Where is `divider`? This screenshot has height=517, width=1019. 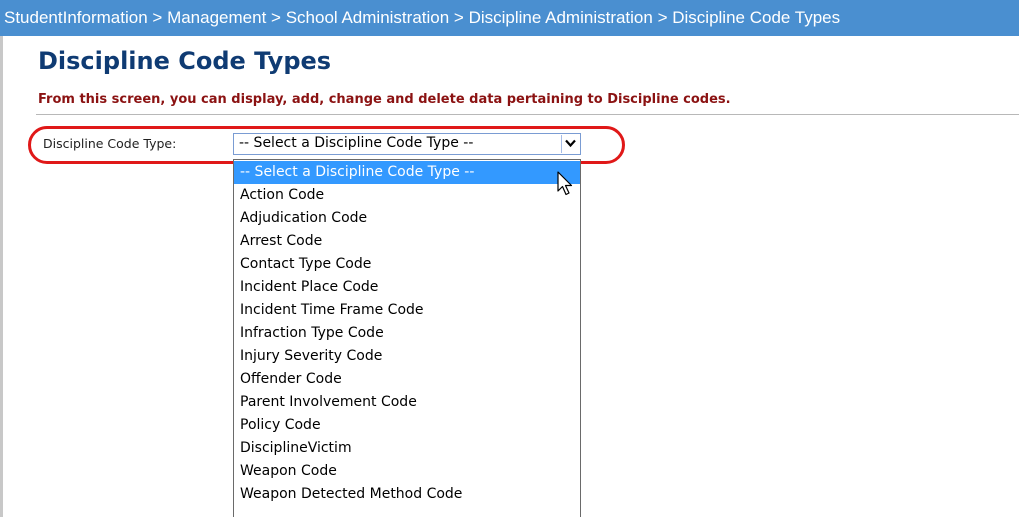 divider is located at coordinates (527, 114).